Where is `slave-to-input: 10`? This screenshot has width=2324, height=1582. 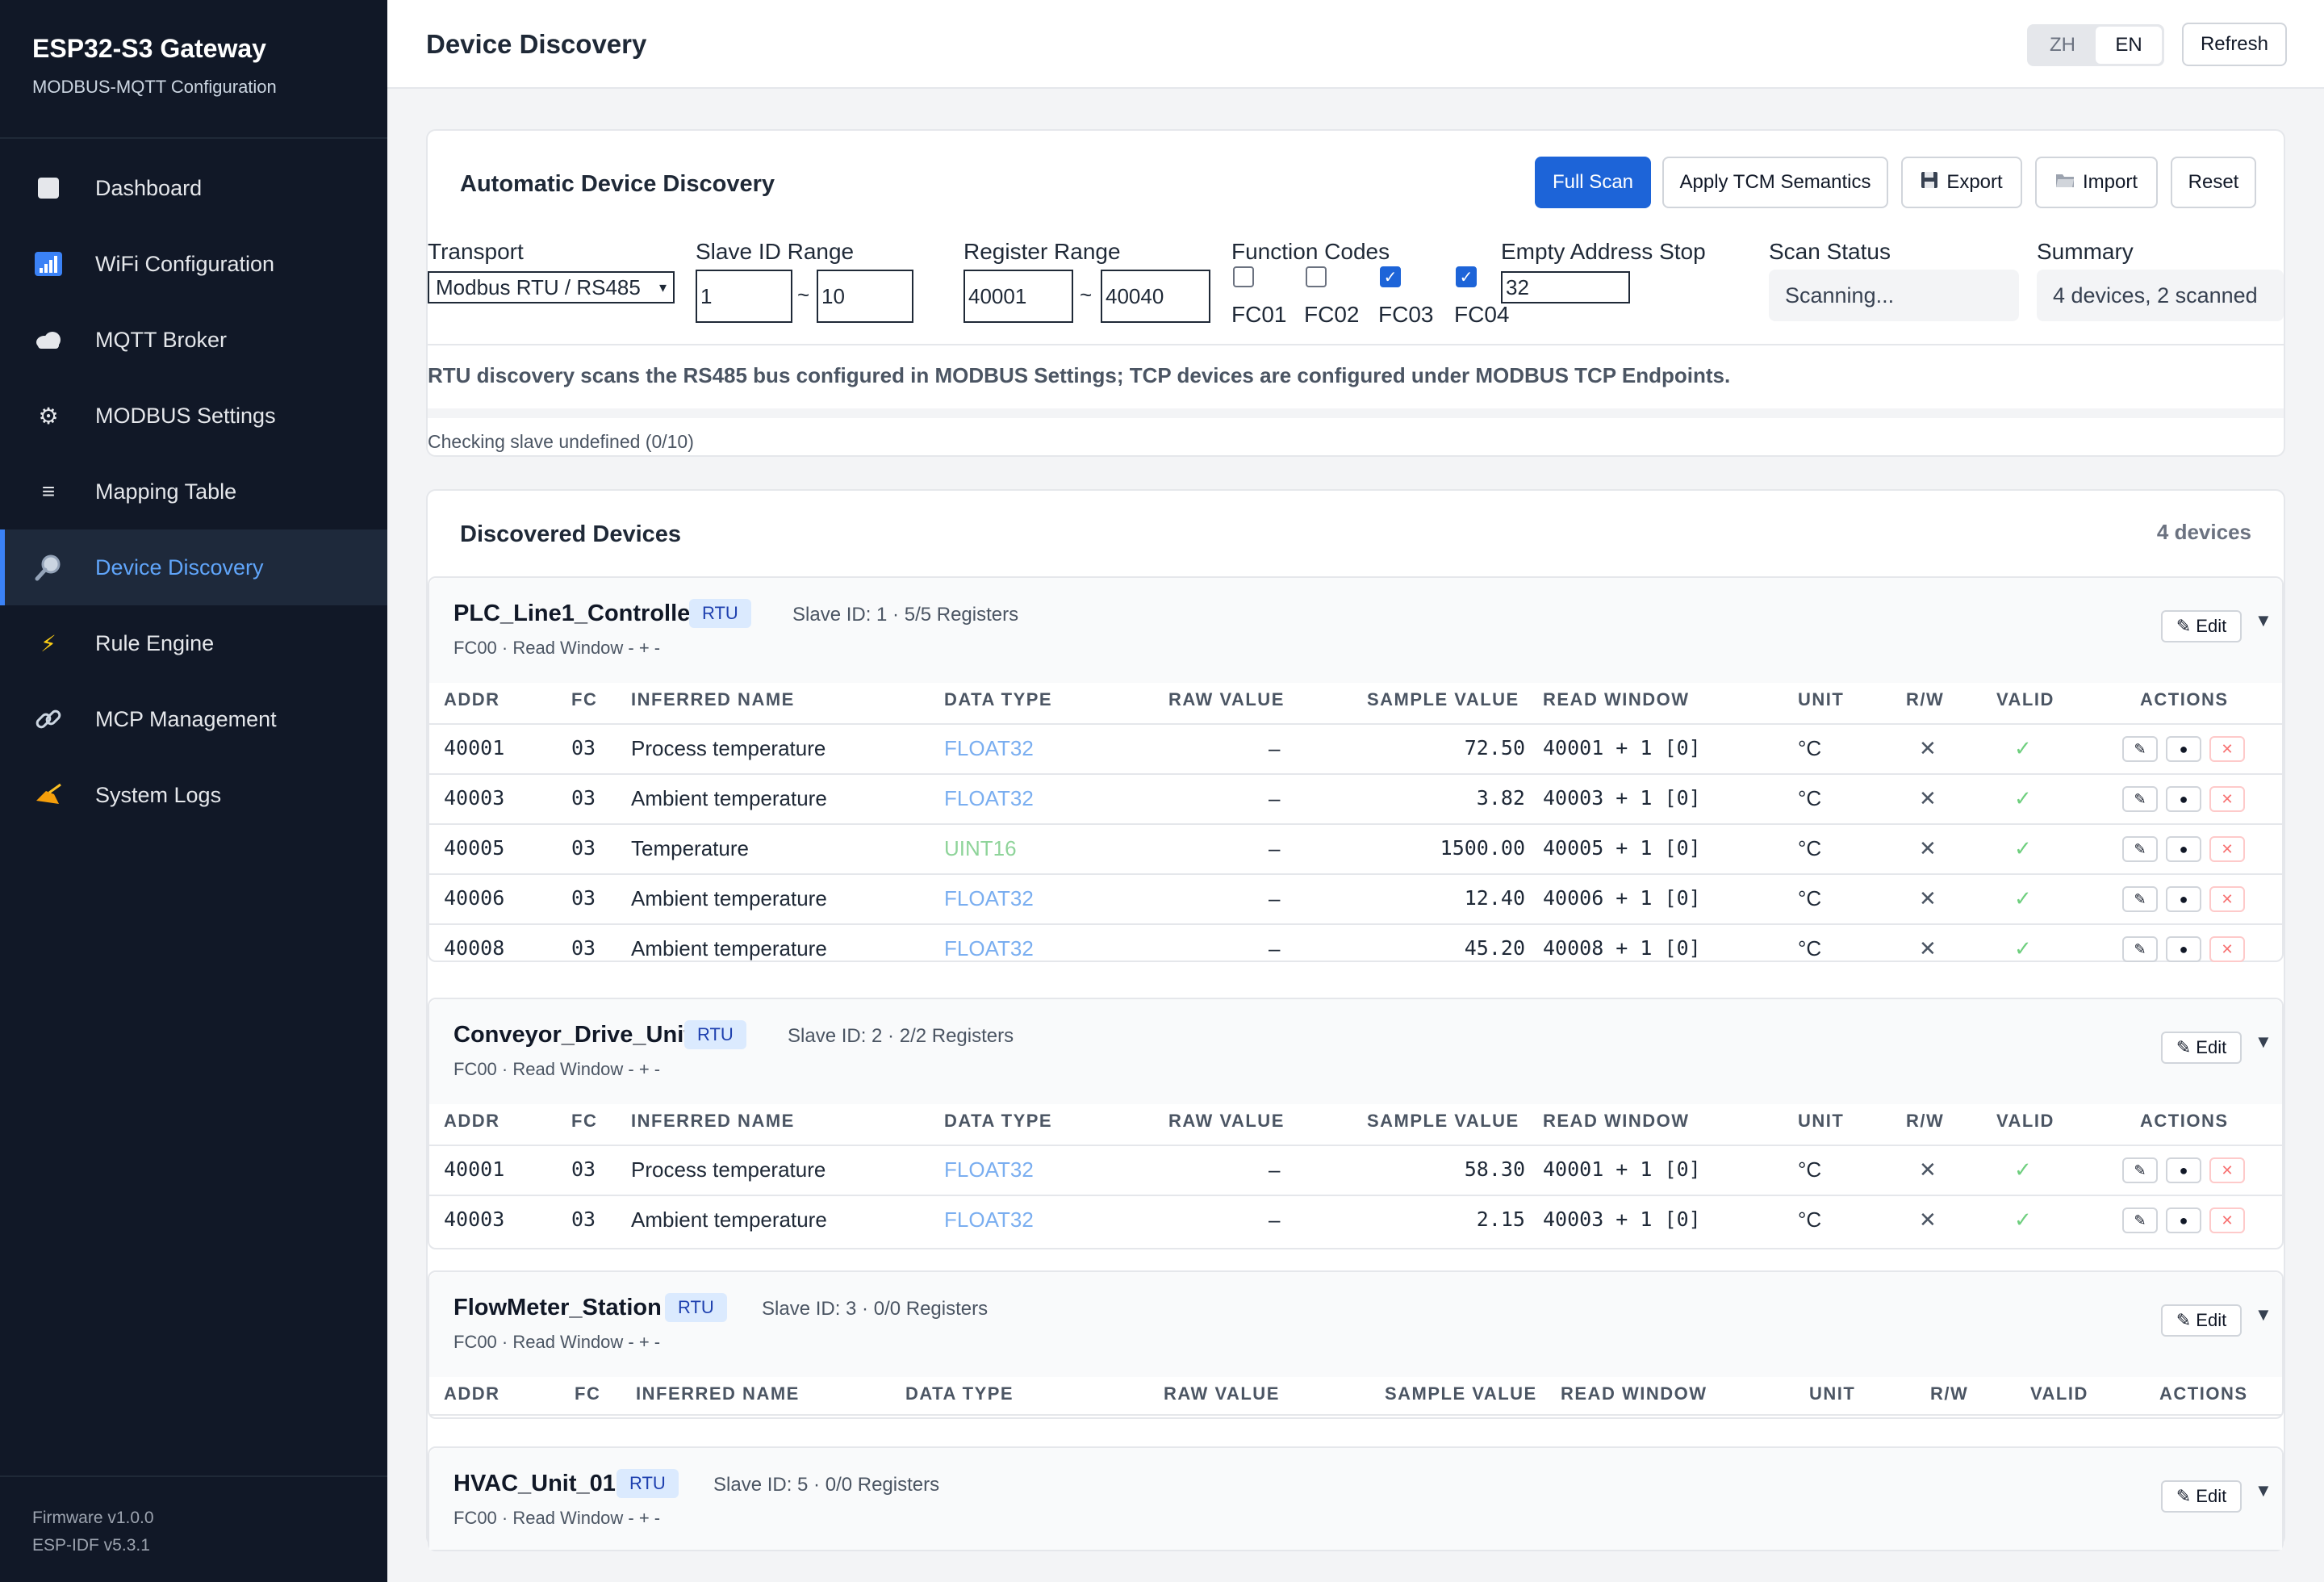 slave-to-input: 10 is located at coordinates (865, 296).